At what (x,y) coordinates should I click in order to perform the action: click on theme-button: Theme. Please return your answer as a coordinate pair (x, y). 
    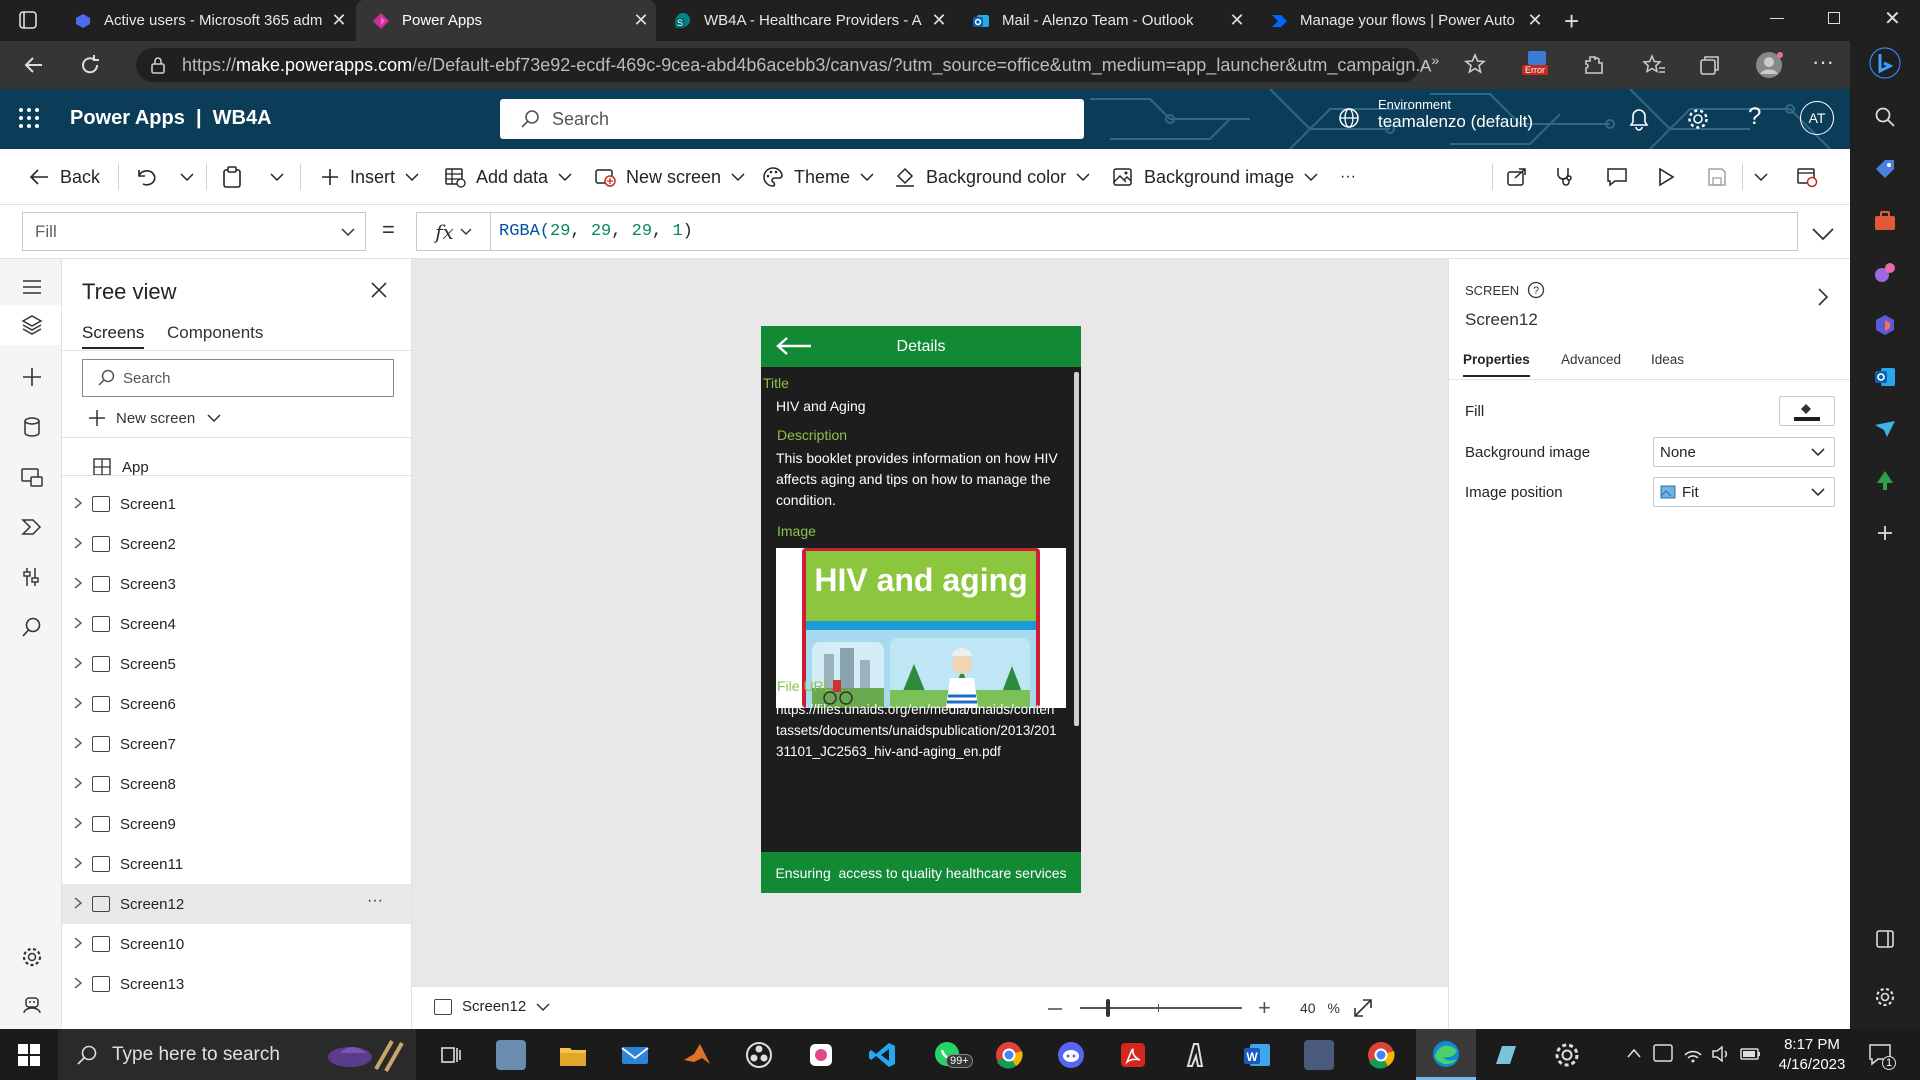
    Looking at the image, I should click on (823, 177).